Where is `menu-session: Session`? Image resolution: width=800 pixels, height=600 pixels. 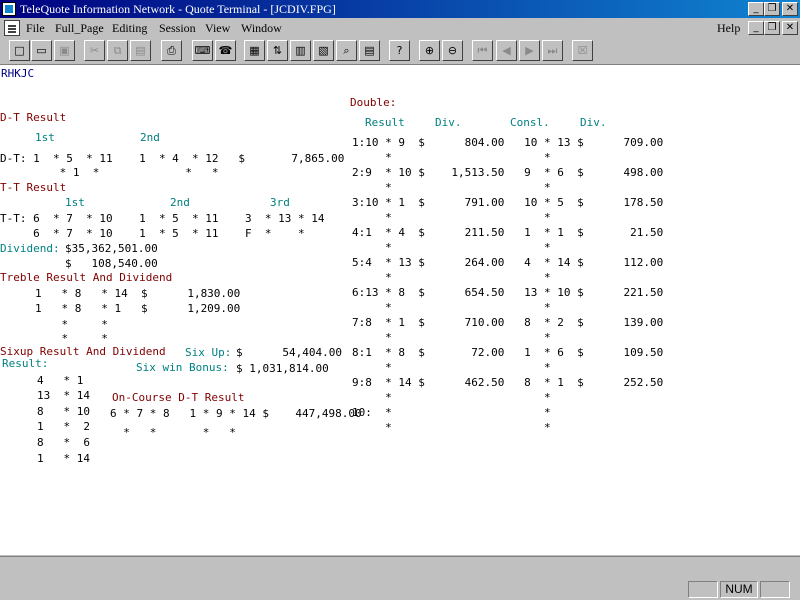 menu-session: Session is located at coordinates (177, 28).